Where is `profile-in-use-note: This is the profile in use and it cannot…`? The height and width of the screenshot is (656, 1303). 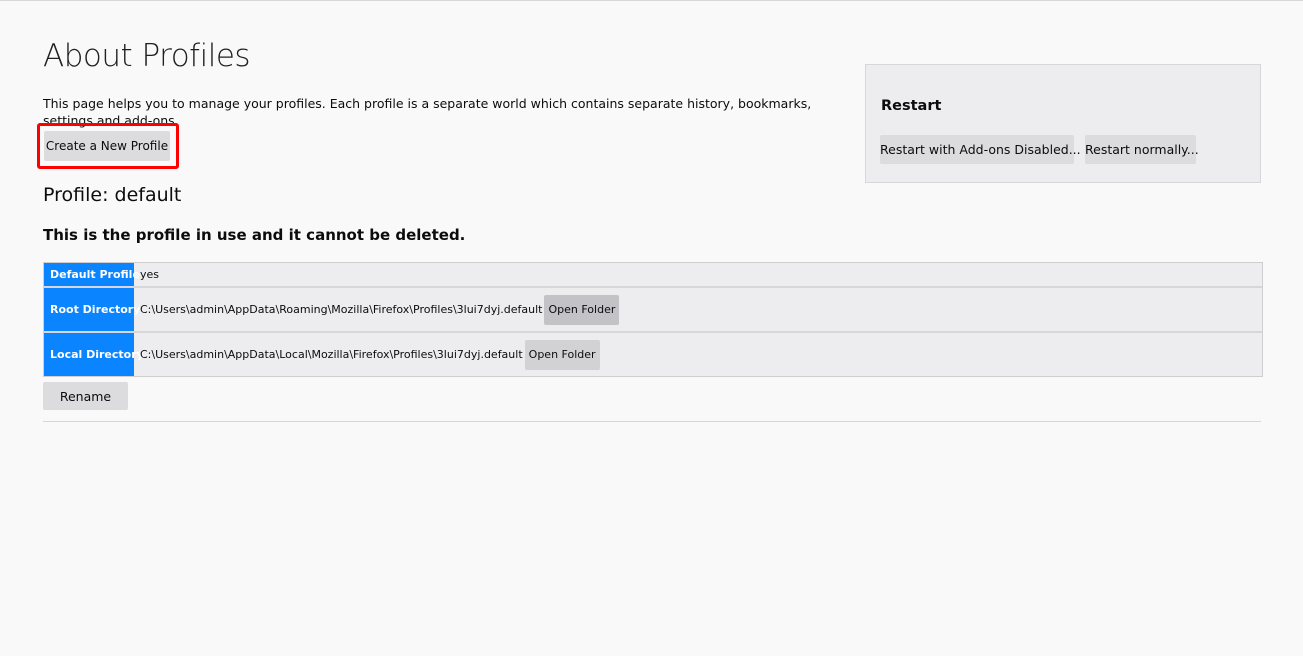
profile-in-use-note: This is the profile in use and it cannot… is located at coordinates (254, 235).